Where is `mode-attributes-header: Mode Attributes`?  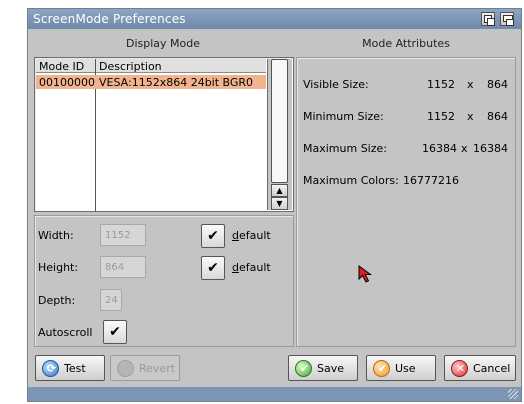
mode-attributes-header: Mode Attributes is located at coordinates (406, 43).